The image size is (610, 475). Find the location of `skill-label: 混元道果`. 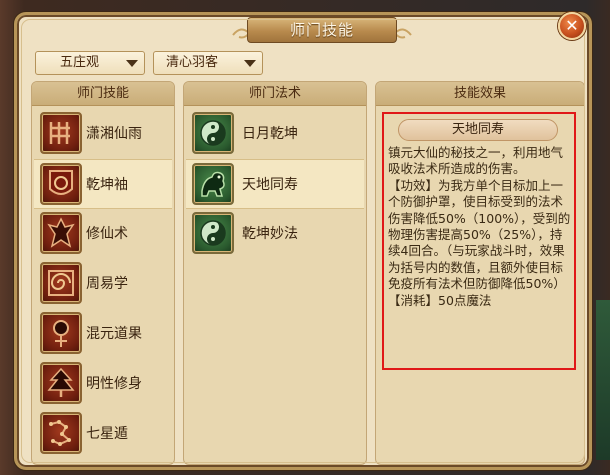

skill-label: 混元道果 is located at coordinates (114, 334).